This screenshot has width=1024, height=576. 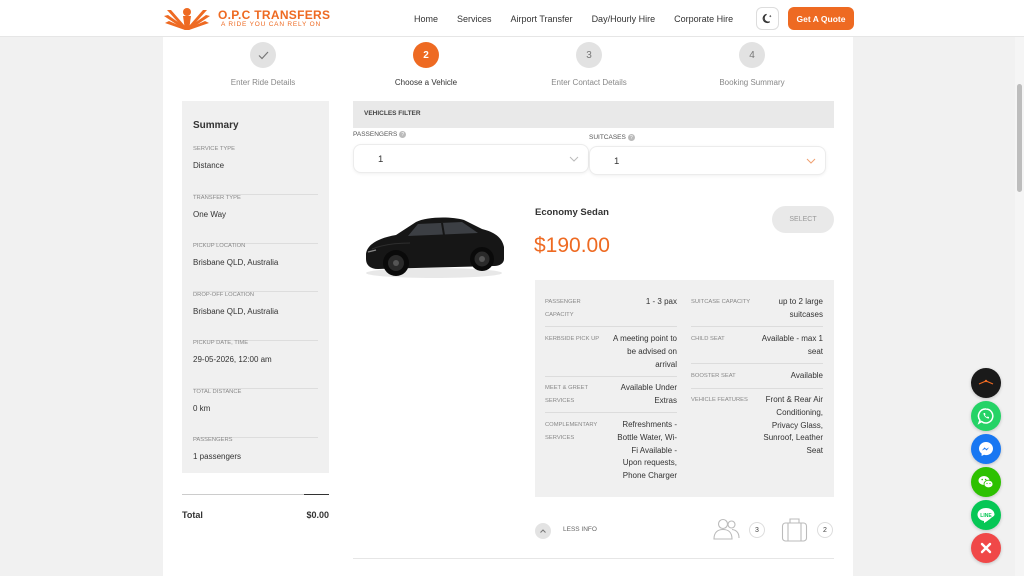 What do you see at coordinates (752, 55) in the screenshot?
I see `step-4-indicator: 4` at bounding box center [752, 55].